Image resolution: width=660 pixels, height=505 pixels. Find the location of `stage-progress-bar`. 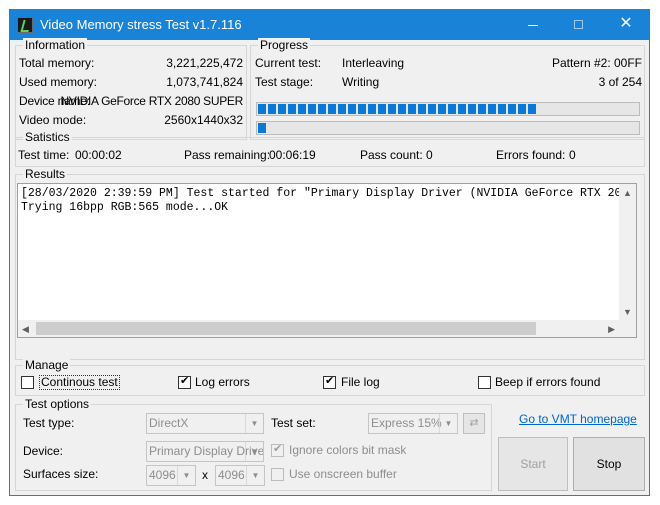

stage-progress-bar is located at coordinates (448, 128).